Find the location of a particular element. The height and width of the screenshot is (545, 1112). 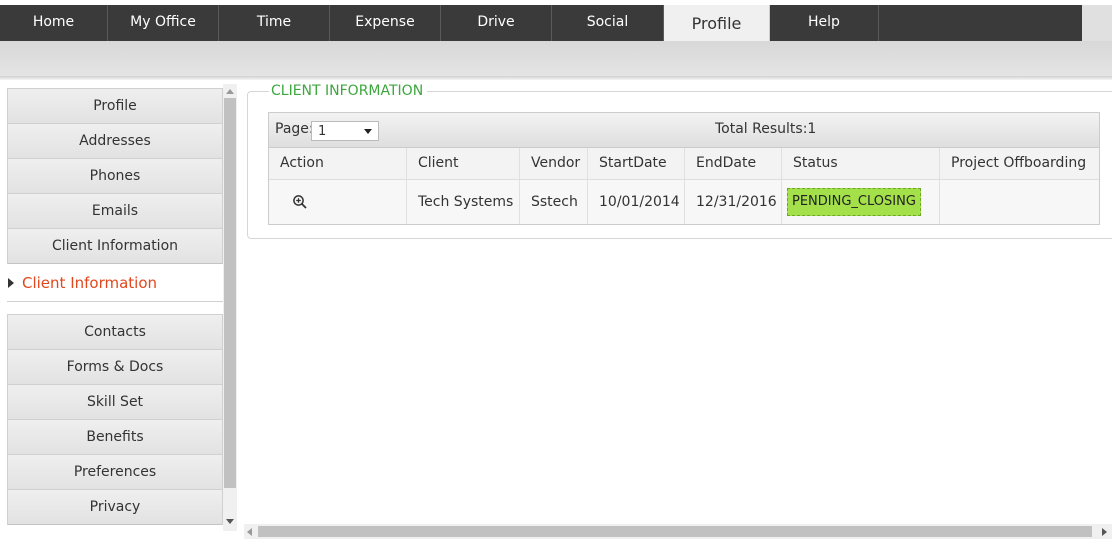

tab-help: Help is located at coordinates (824, 23).